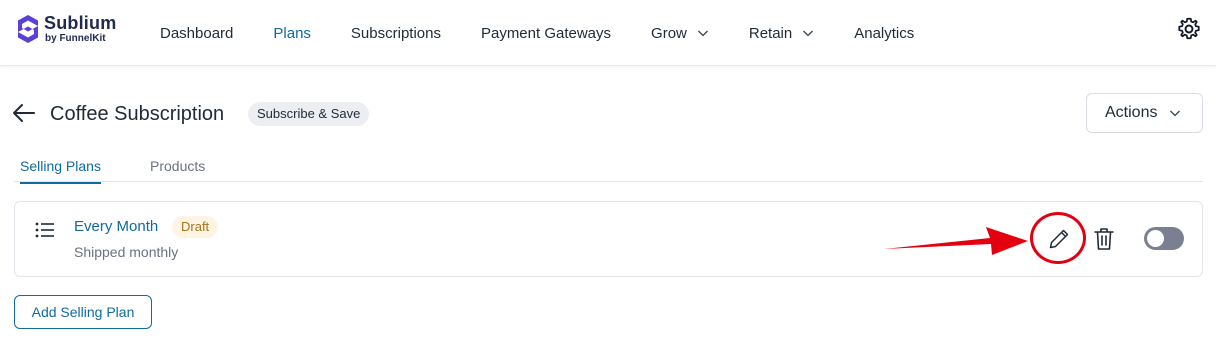 This screenshot has height=347, width=1216. I want to click on nav-item-subscriptions: Subscriptions, so click(396, 33).